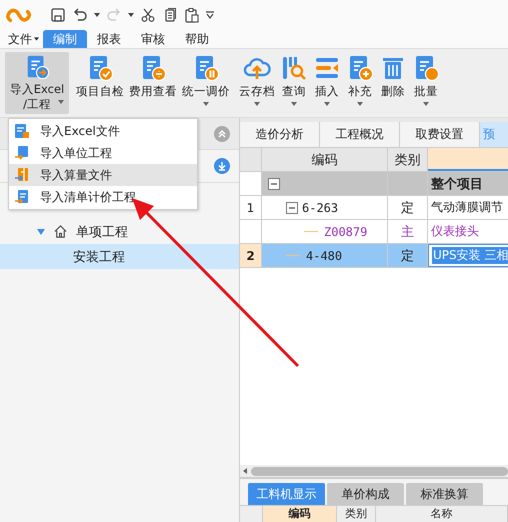 This screenshot has width=508, height=522. What do you see at coordinates (222, 166) in the screenshot?
I see `download-icon` at bounding box center [222, 166].